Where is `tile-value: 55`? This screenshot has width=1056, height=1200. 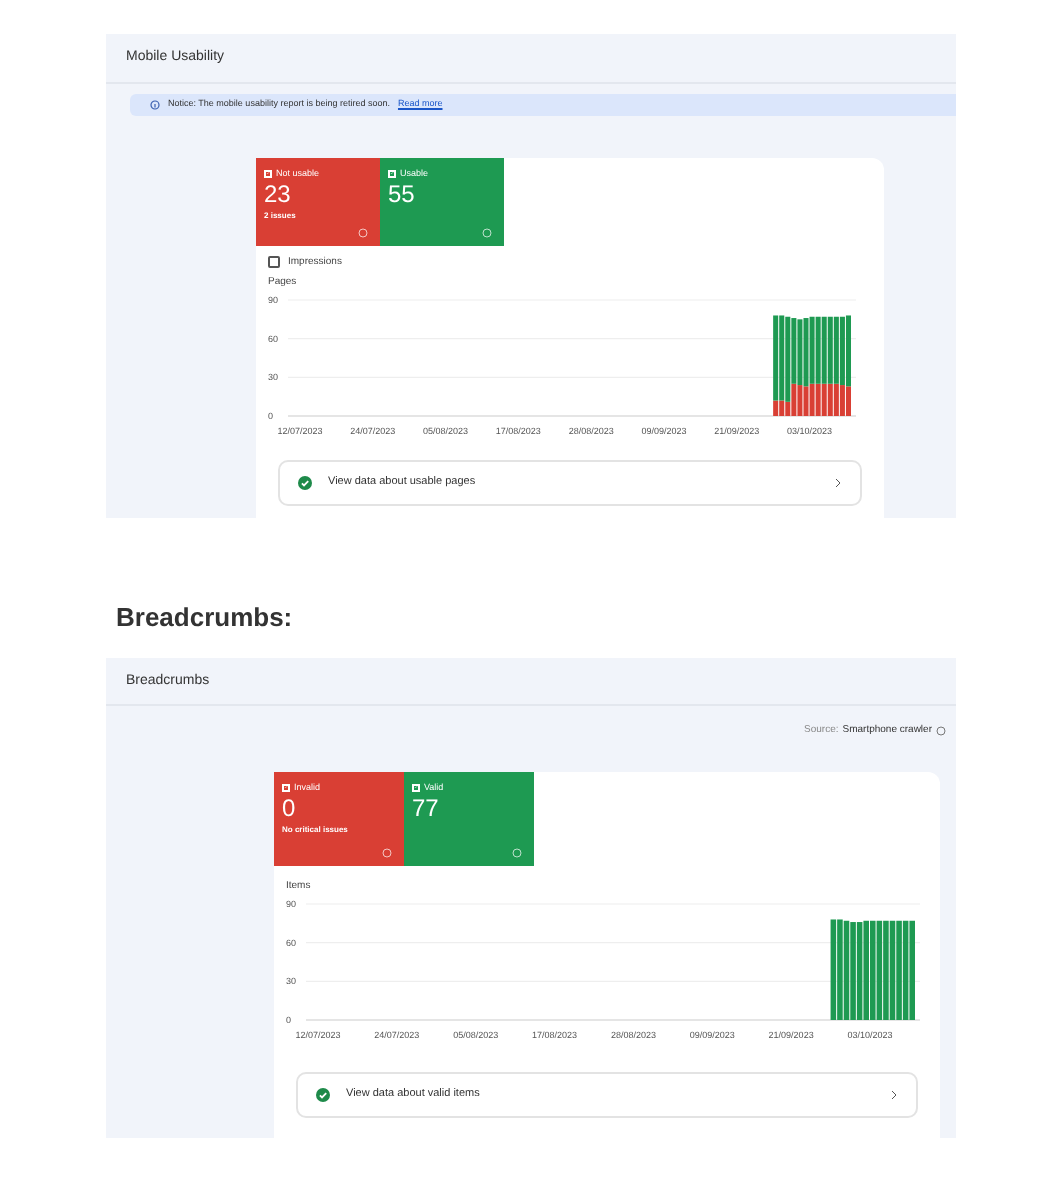
tile-value: 55 is located at coordinates (402, 194).